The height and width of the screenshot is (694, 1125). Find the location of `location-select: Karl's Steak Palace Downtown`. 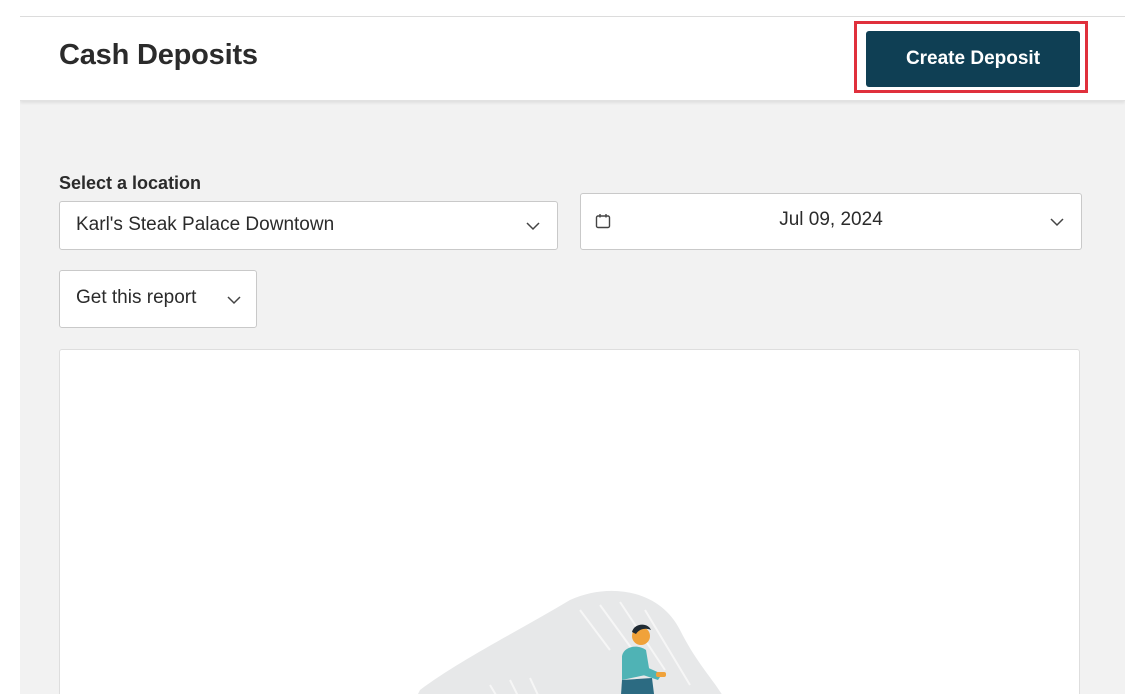

location-select: Karl's Steak Palace Downtown is located at coordinates (308, 225).